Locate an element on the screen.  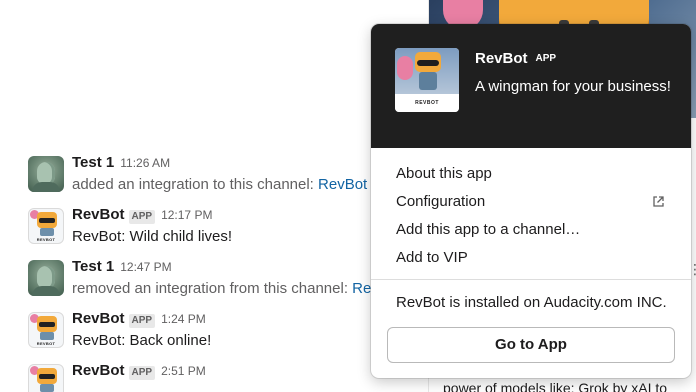
app-description-text: power of models like: Grok by xAI to is located at coordinates (555, 386).